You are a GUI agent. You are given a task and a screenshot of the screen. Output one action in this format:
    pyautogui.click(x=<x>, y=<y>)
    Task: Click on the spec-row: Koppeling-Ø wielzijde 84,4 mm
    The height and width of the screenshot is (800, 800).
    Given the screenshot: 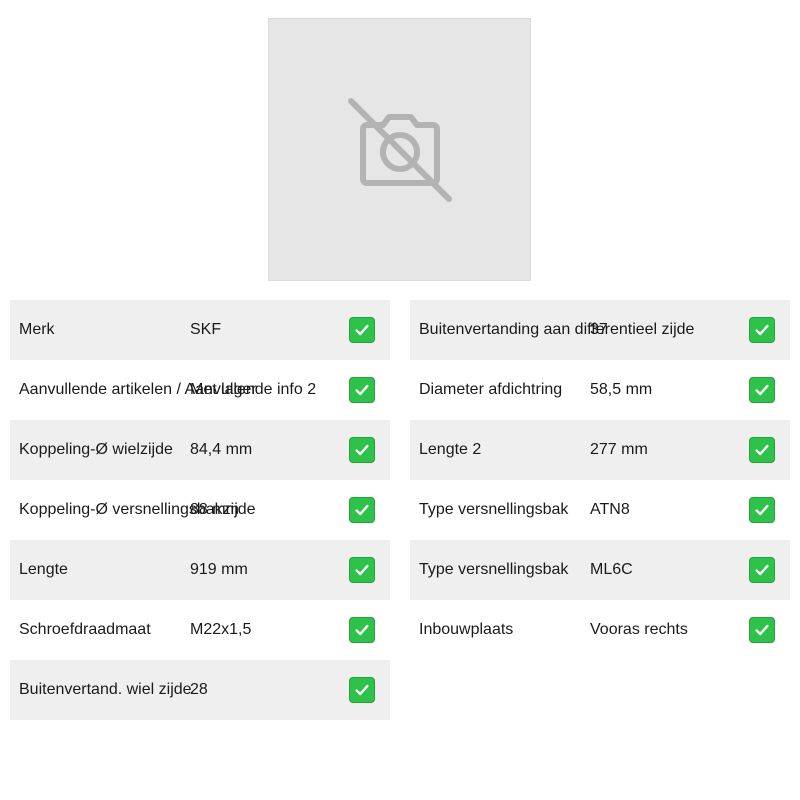 What is the action you would take?
    pyautogui.click(x=200, y=450)
    